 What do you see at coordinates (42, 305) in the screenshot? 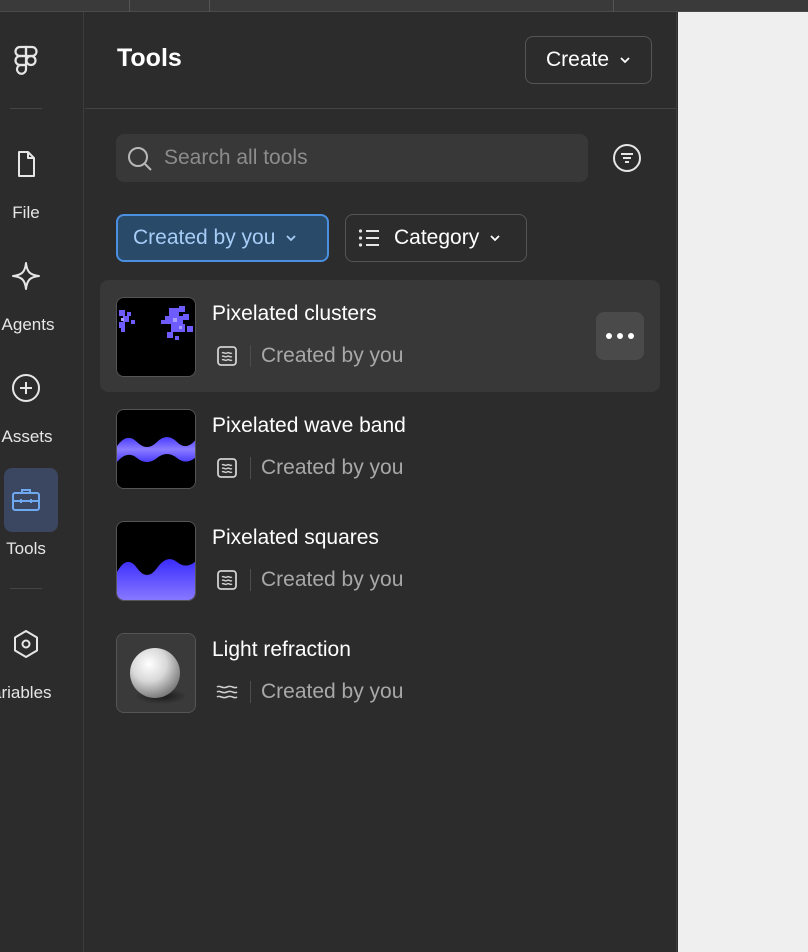
I see `rail-item-agents: Agents` at bounding box center [42, 305].